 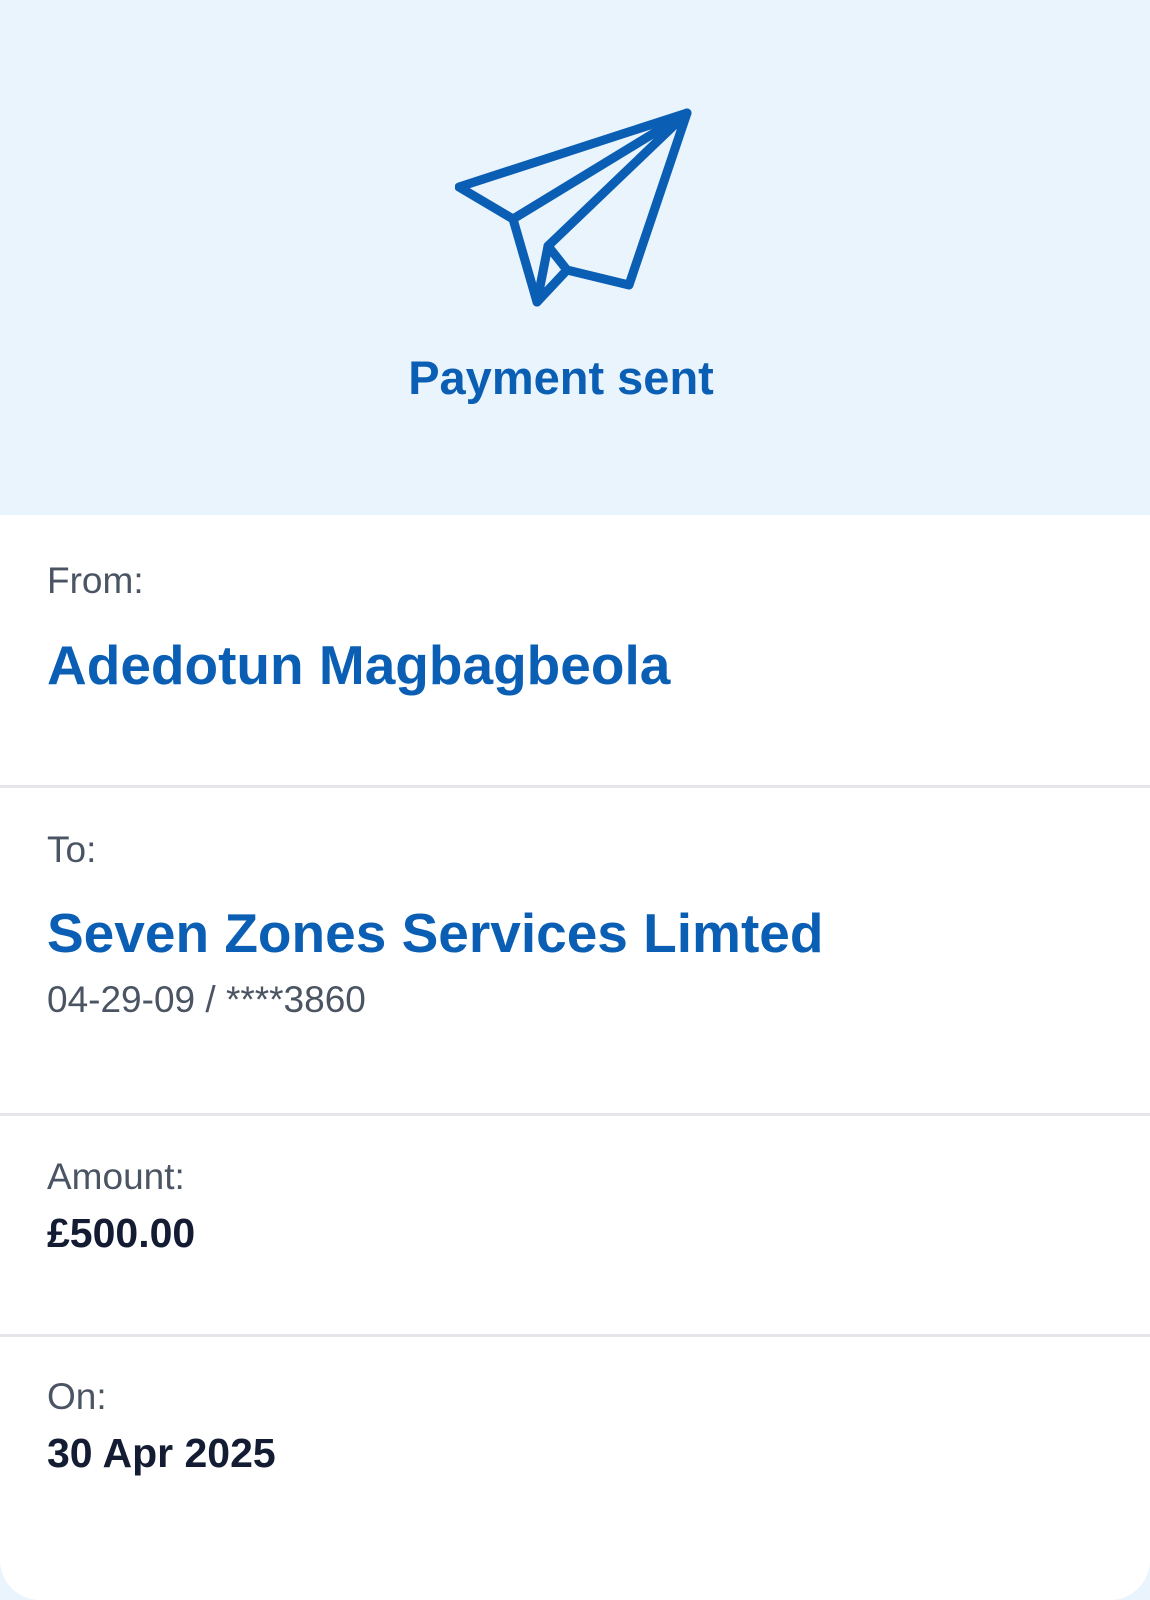 I want to click on recipient-account: 04-29-09 / ****3860, so click(x=206, y=999).